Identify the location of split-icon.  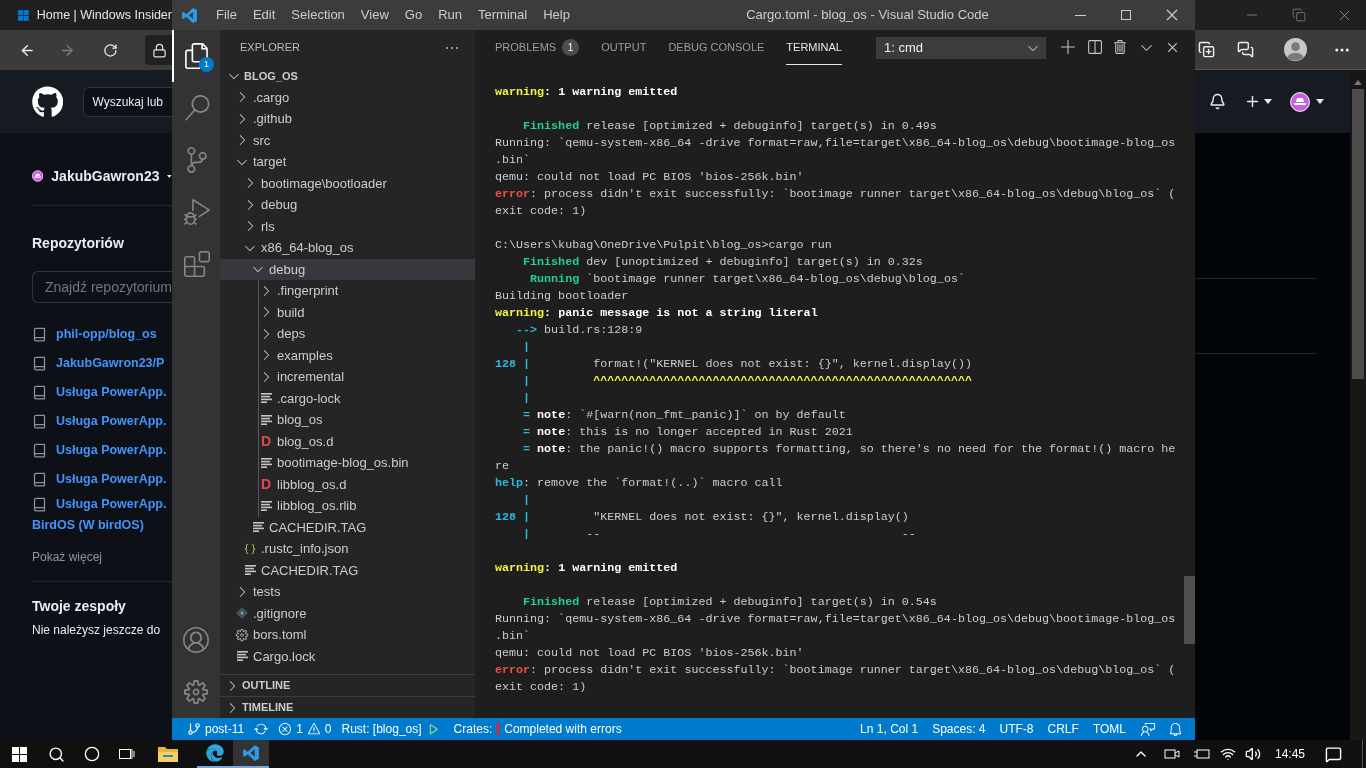
(1094, 47).